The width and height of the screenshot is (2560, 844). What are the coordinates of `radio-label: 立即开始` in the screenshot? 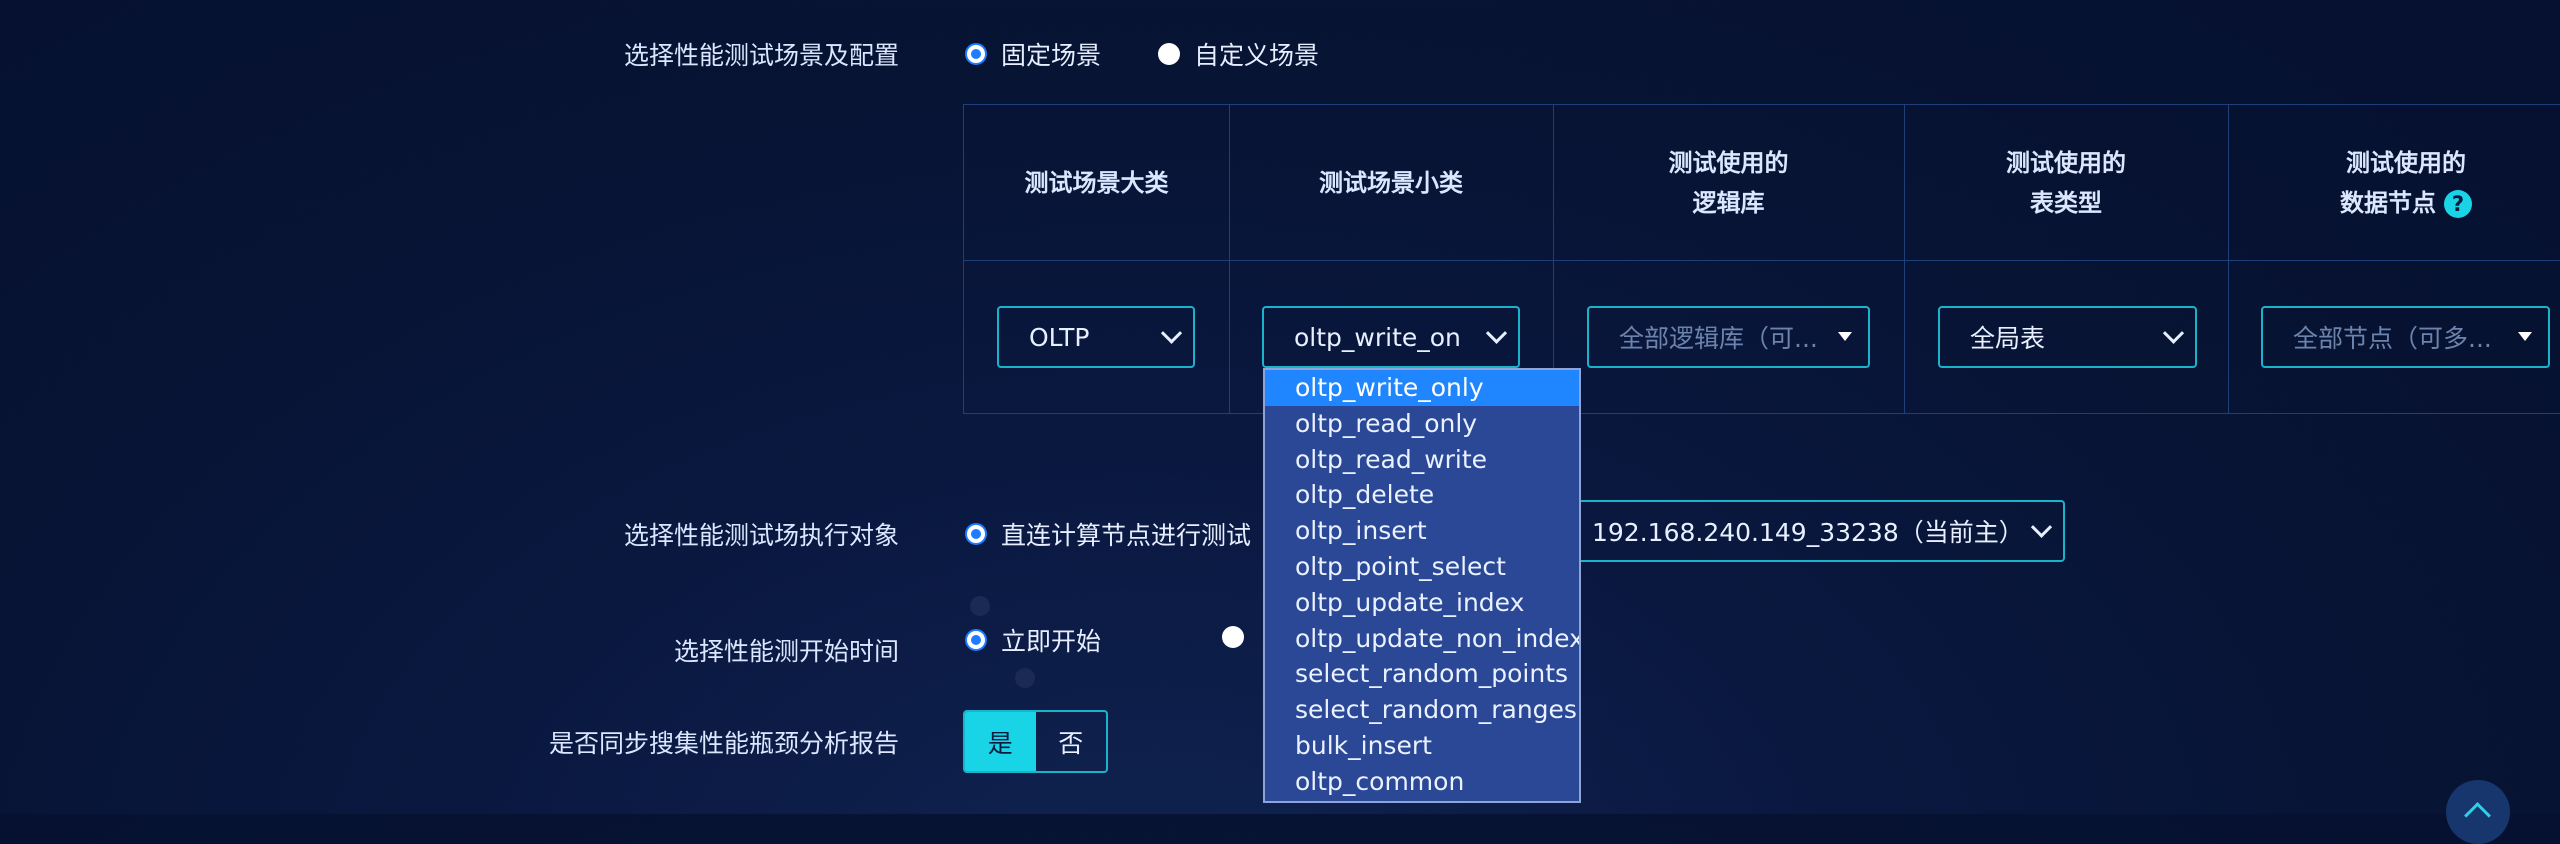 It's located at (1051, 641).